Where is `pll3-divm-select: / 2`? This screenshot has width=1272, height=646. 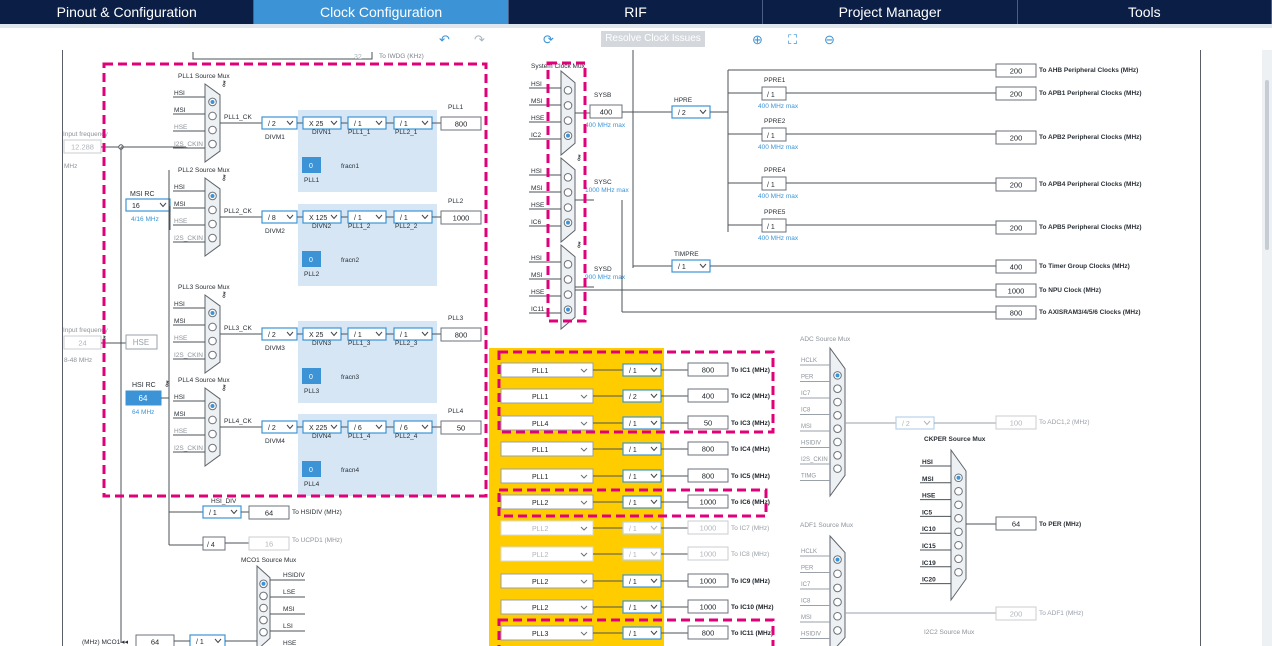 pll3-divm-select: / 2 is located at coordinates (279, 334).